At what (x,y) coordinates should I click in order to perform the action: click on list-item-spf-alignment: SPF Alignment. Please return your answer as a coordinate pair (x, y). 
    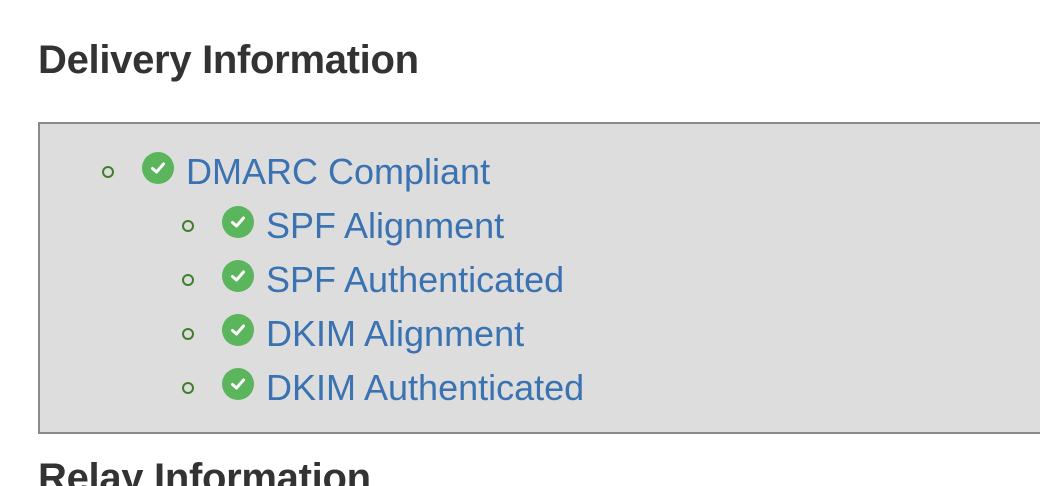
    Looking at the image, I should click on (343, 226).